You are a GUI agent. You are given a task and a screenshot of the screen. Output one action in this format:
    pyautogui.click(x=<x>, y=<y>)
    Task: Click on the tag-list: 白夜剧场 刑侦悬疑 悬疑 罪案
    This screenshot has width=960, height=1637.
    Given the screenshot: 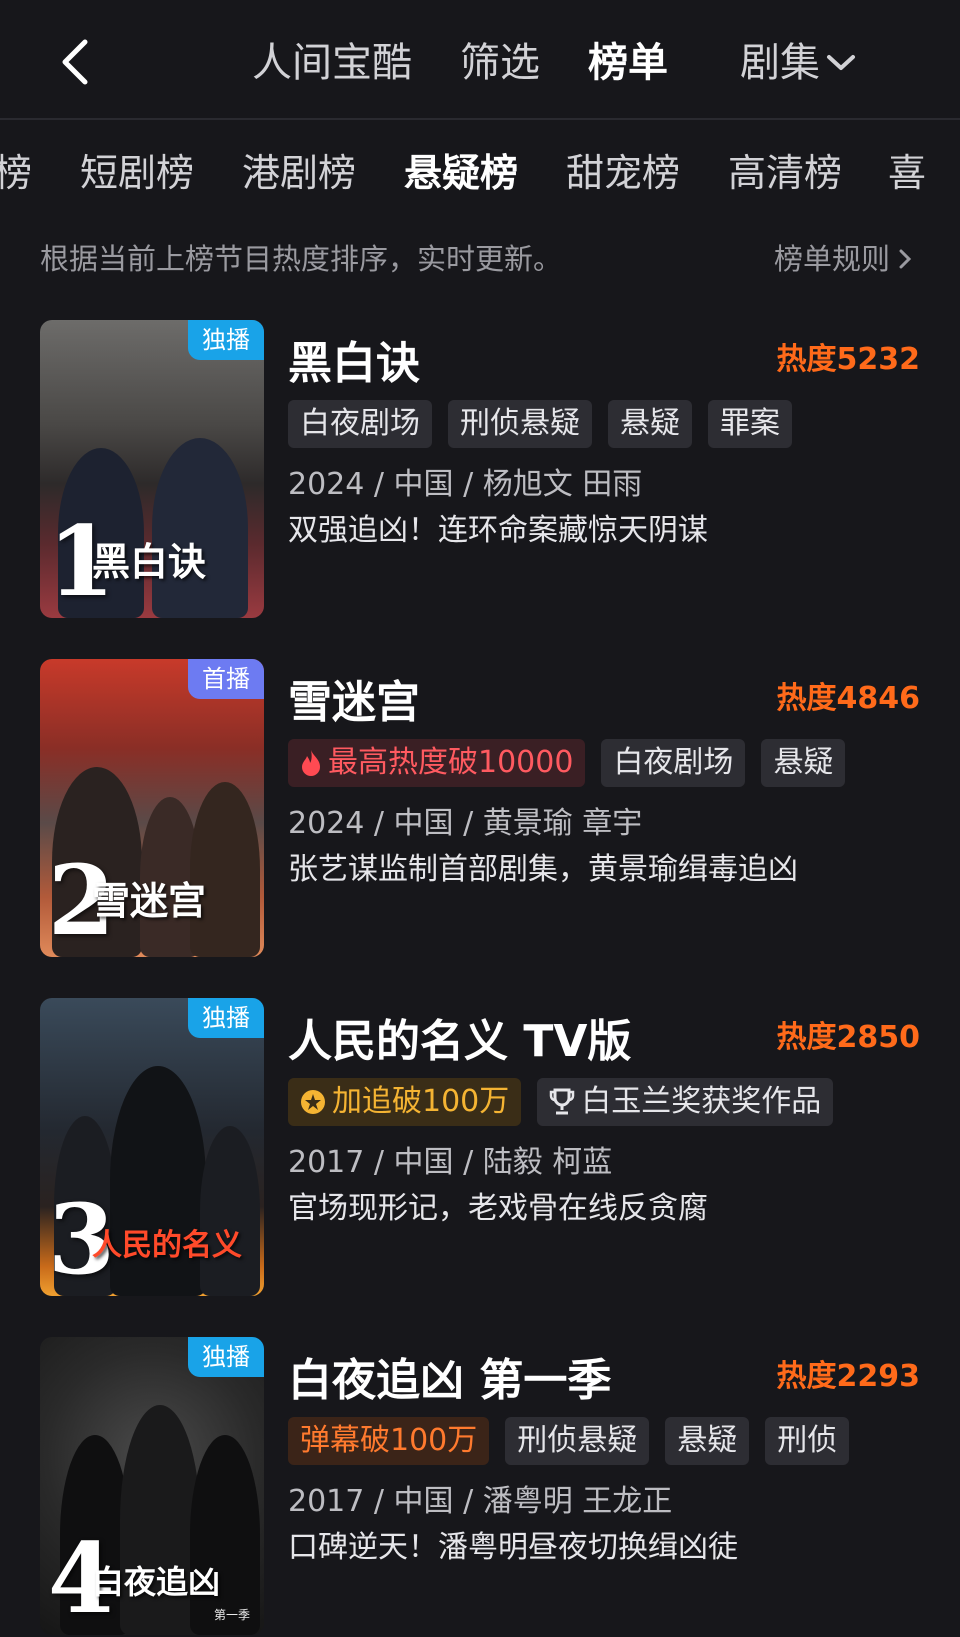 What is the action you would take?
    pyautogui.click(x=540, y=424)
    